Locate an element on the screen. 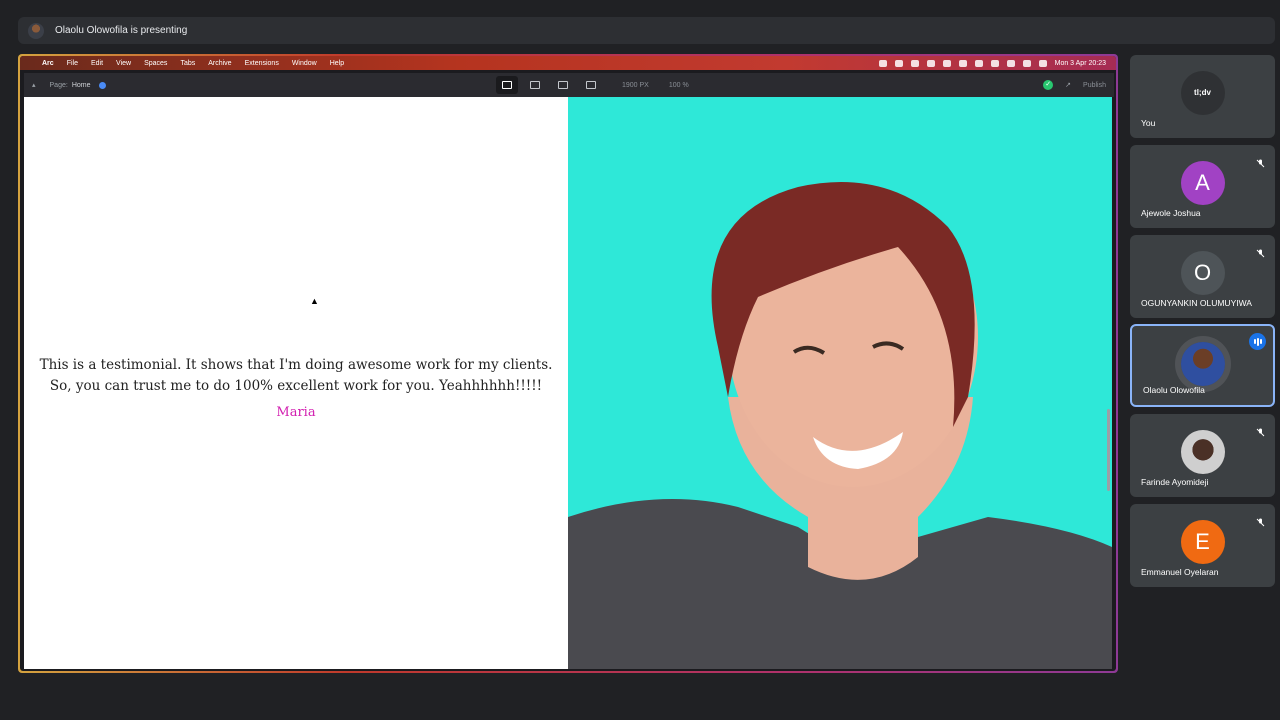 Image resolution: width=1280 pixels, height=720 pixels. participant-name: Olaolu Olowofila is located at coordinates (1174, 390).